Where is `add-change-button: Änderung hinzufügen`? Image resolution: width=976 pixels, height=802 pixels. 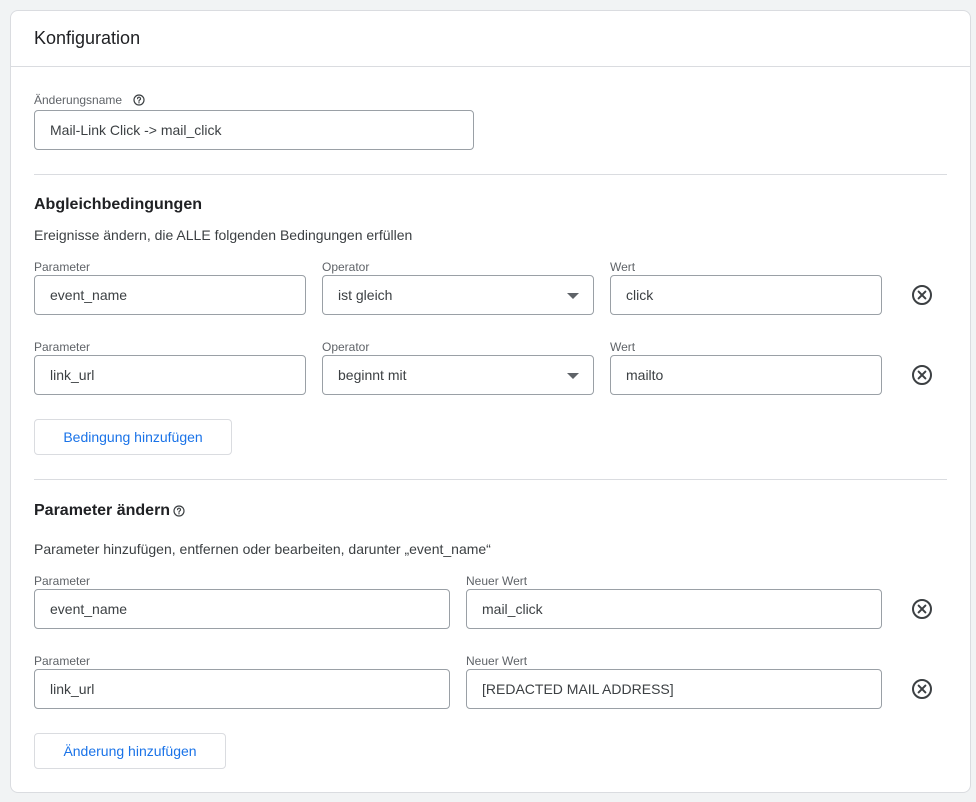
add-change-button: Änderung hinzufügen is located at coordinates (130, 751).